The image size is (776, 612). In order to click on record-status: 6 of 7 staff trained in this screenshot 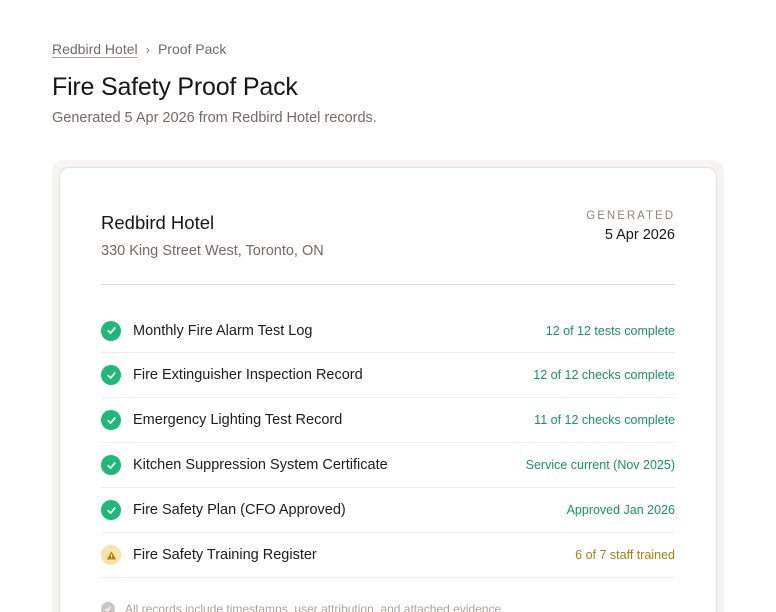, I will do `click(625, 555)`.